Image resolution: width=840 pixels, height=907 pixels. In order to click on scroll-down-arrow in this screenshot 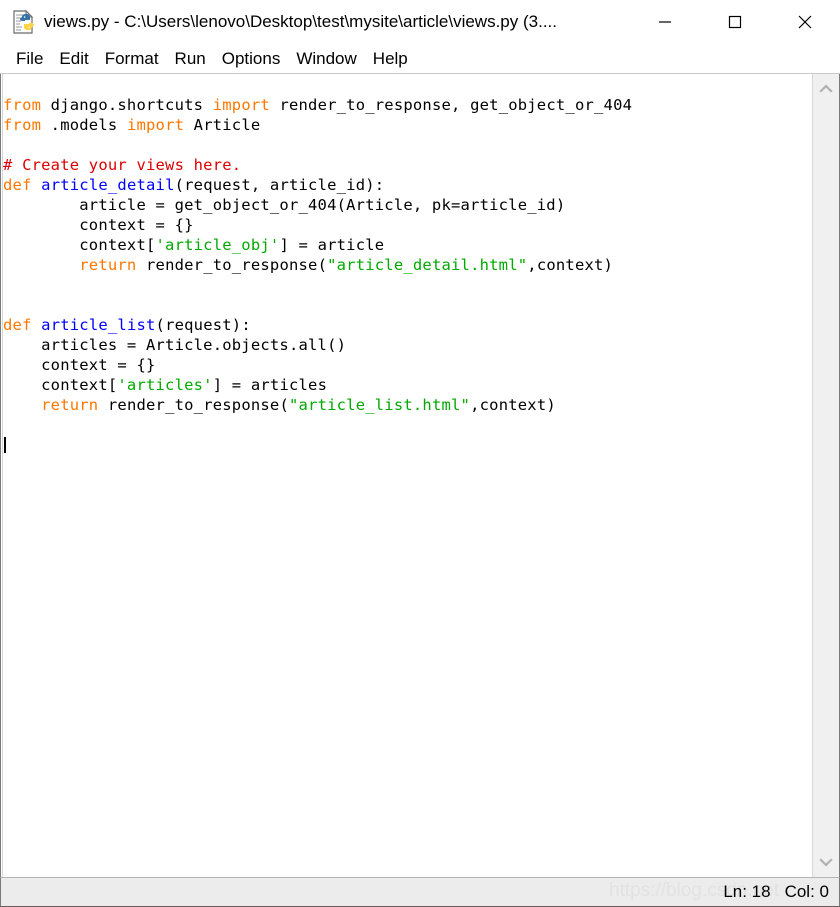, I will do `click(826, 862)`.